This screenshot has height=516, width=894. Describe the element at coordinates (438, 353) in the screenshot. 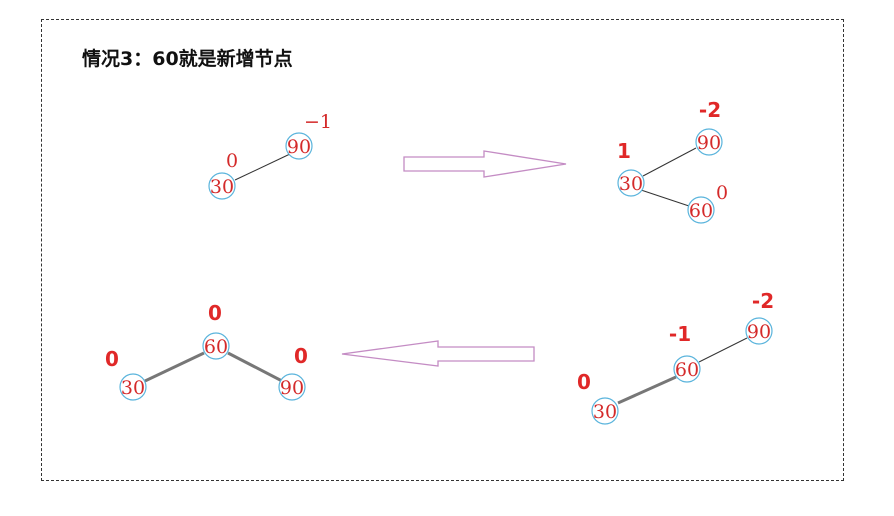

I see `left-arrow` at that location.